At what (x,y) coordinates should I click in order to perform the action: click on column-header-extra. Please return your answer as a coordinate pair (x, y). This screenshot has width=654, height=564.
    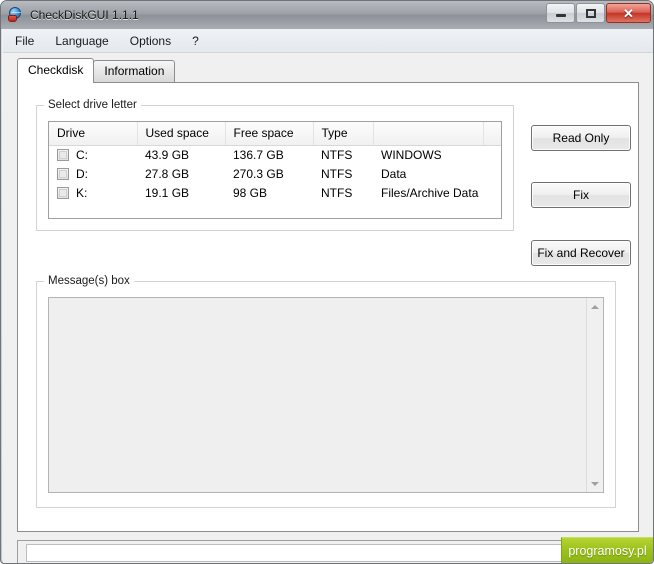
    Looking at the image, I should click on (492, 134).